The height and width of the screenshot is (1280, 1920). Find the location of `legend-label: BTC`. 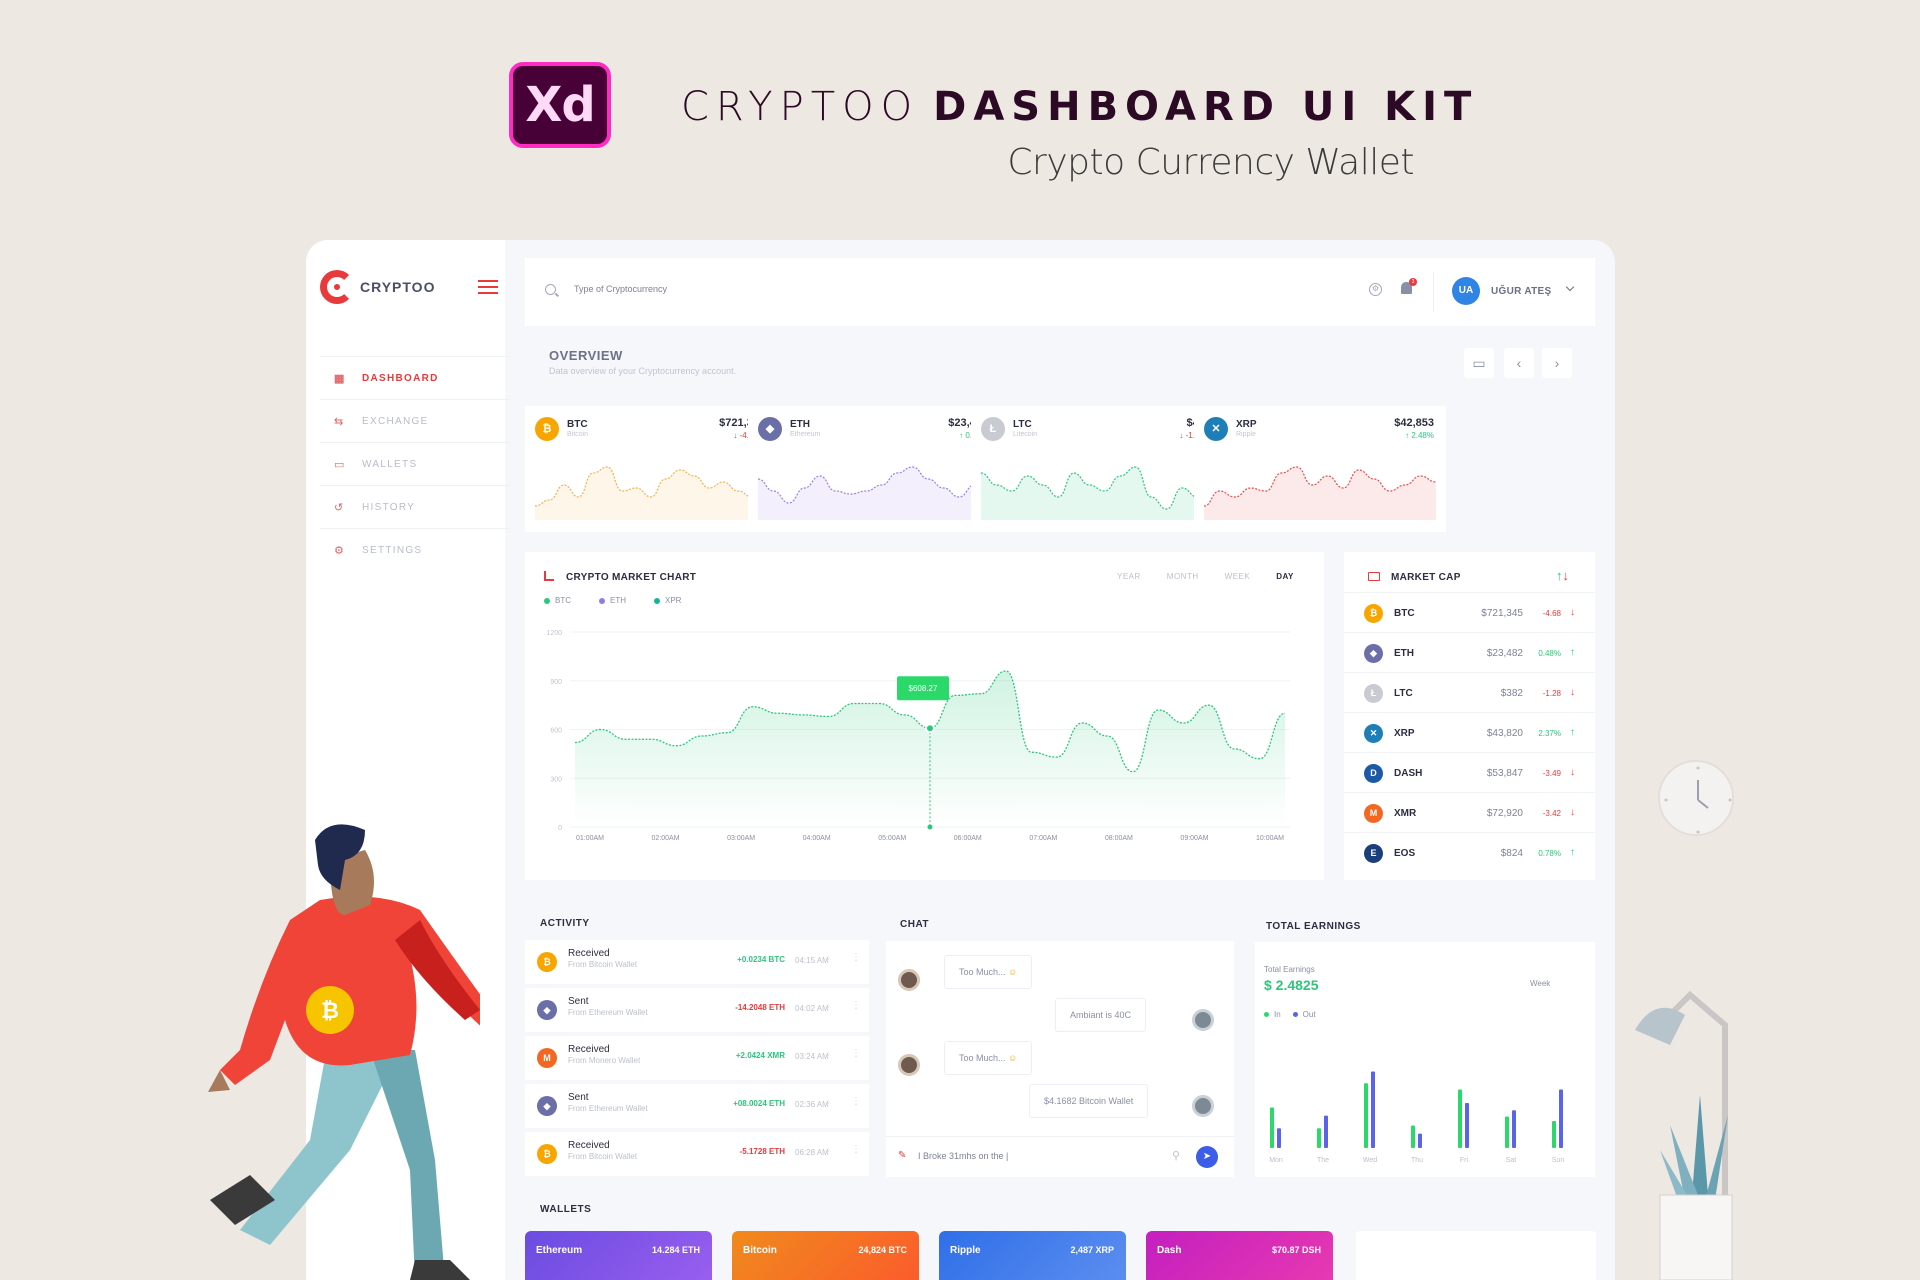

legend-label: BTC is located at coordinates (563, 600).